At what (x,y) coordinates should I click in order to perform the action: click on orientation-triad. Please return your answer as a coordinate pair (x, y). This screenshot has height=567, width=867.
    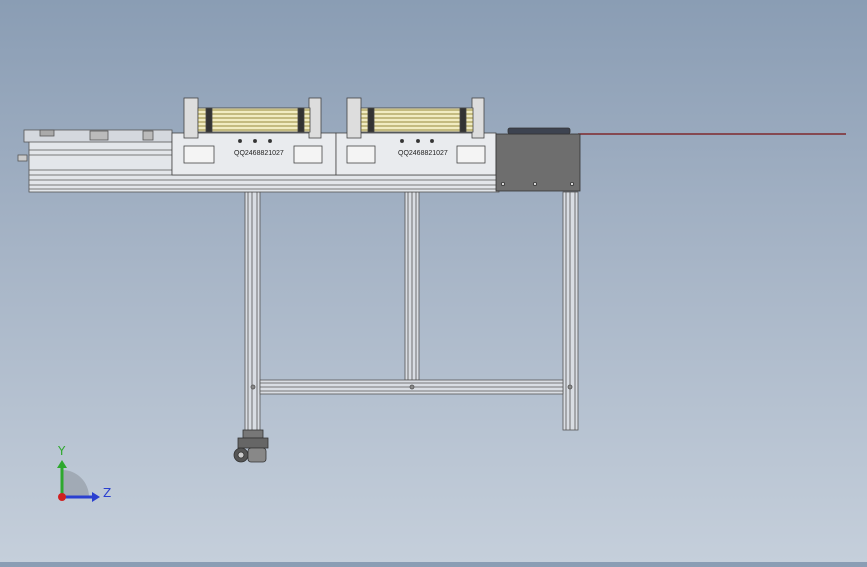
    Looking at the image, I should click on (78, 481).